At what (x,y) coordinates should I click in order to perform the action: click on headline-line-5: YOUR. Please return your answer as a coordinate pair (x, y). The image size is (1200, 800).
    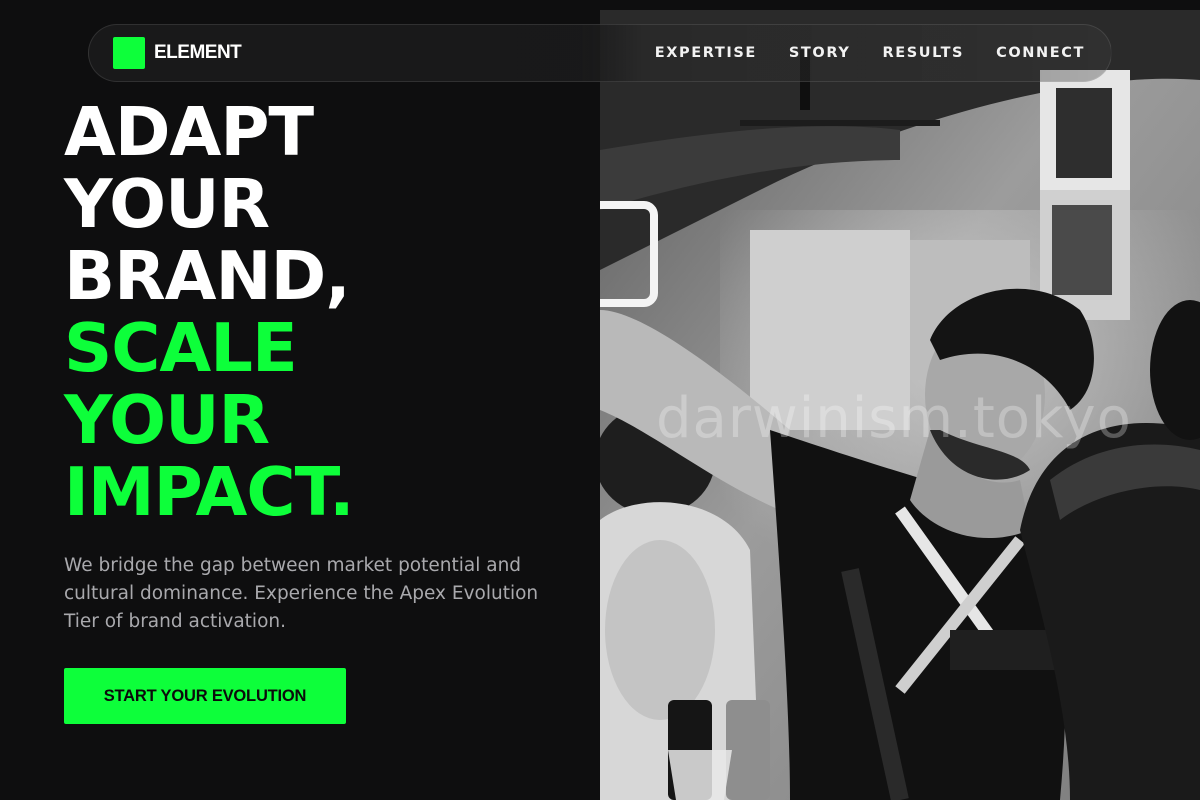
    Looking at the image, I should click on (167, 420).